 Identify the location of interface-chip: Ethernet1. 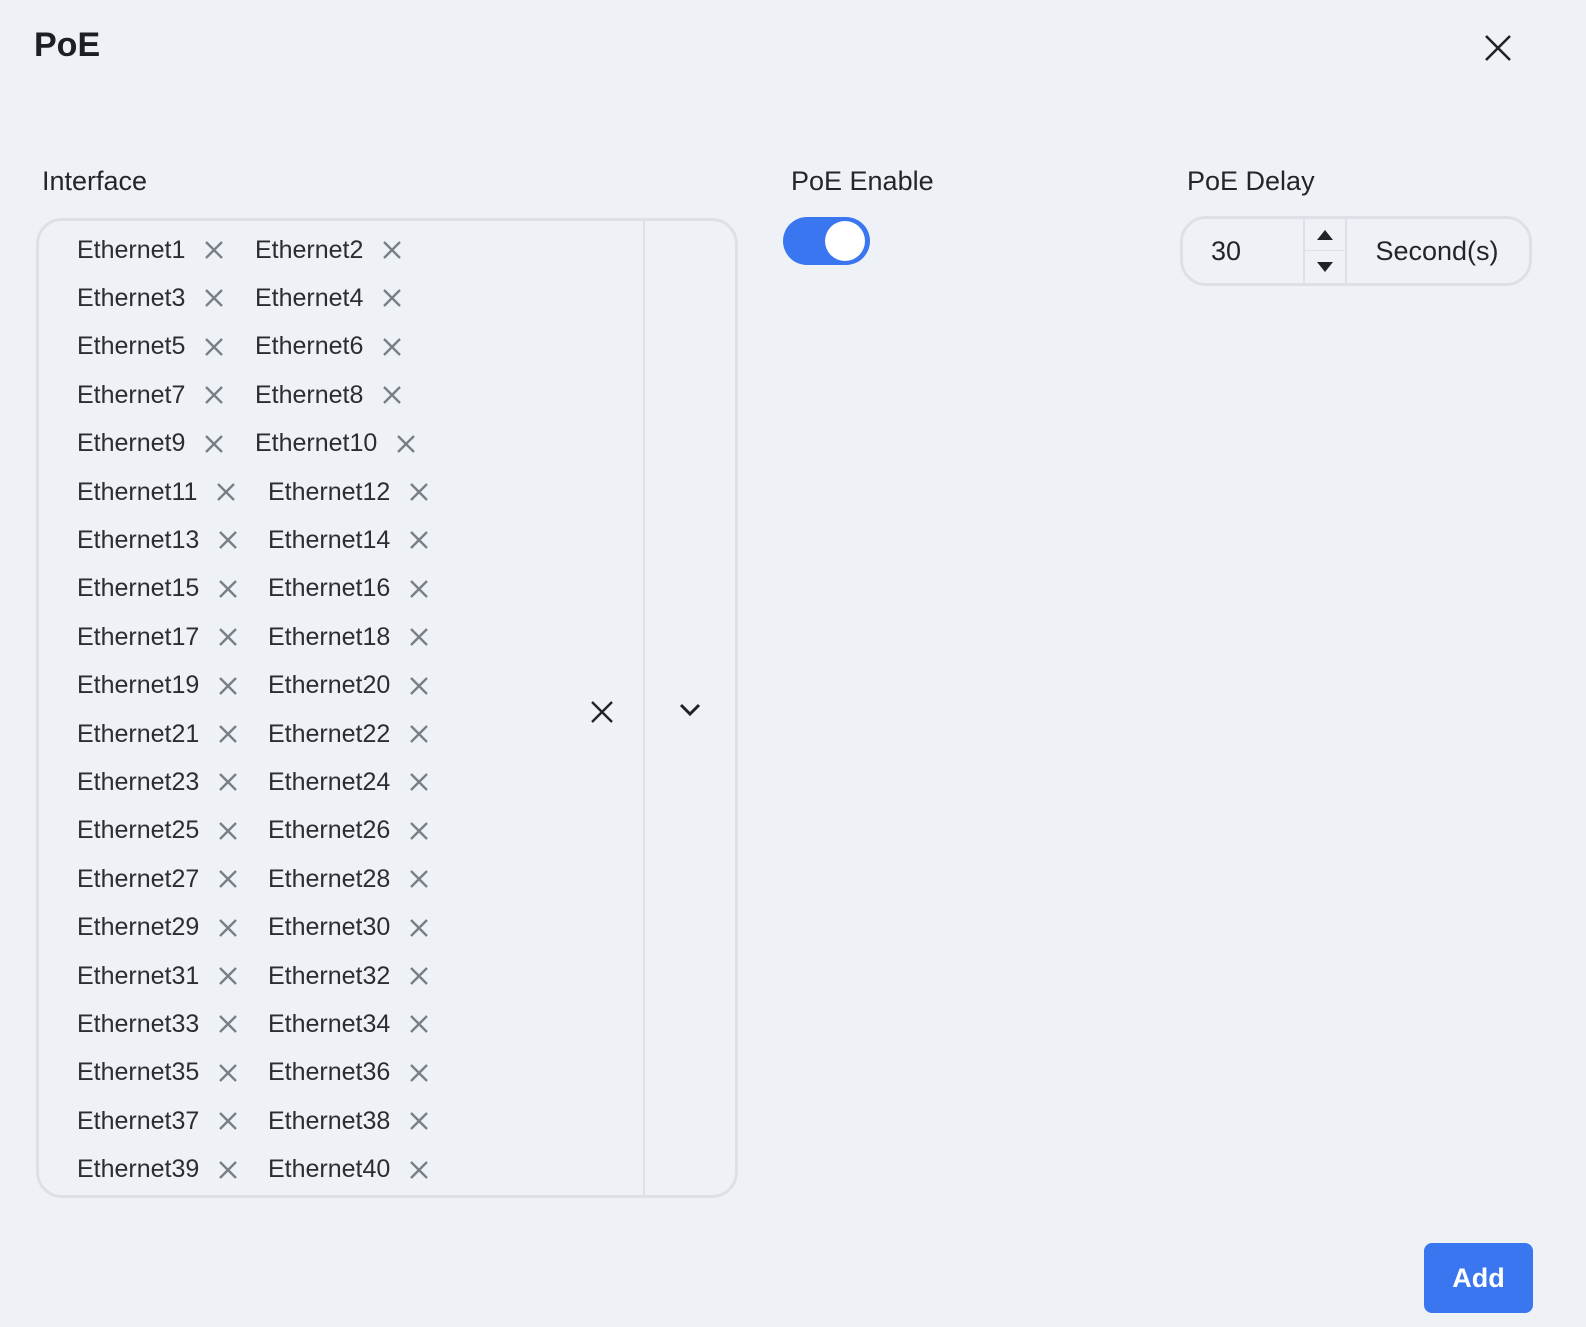
(151, 250).